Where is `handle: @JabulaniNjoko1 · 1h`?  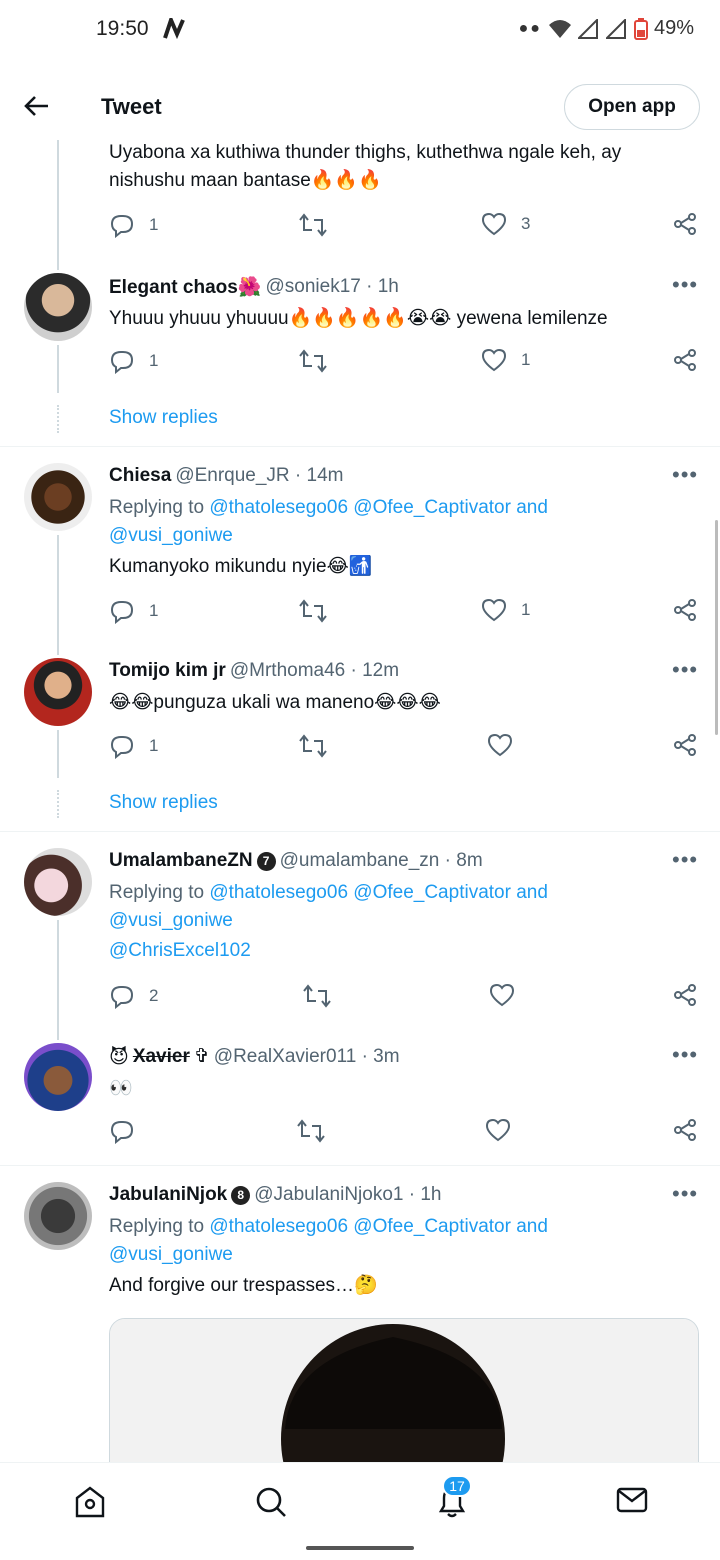
handle: @JabulaniNjoko1 · 1h is located at coordinates (347, 1195).